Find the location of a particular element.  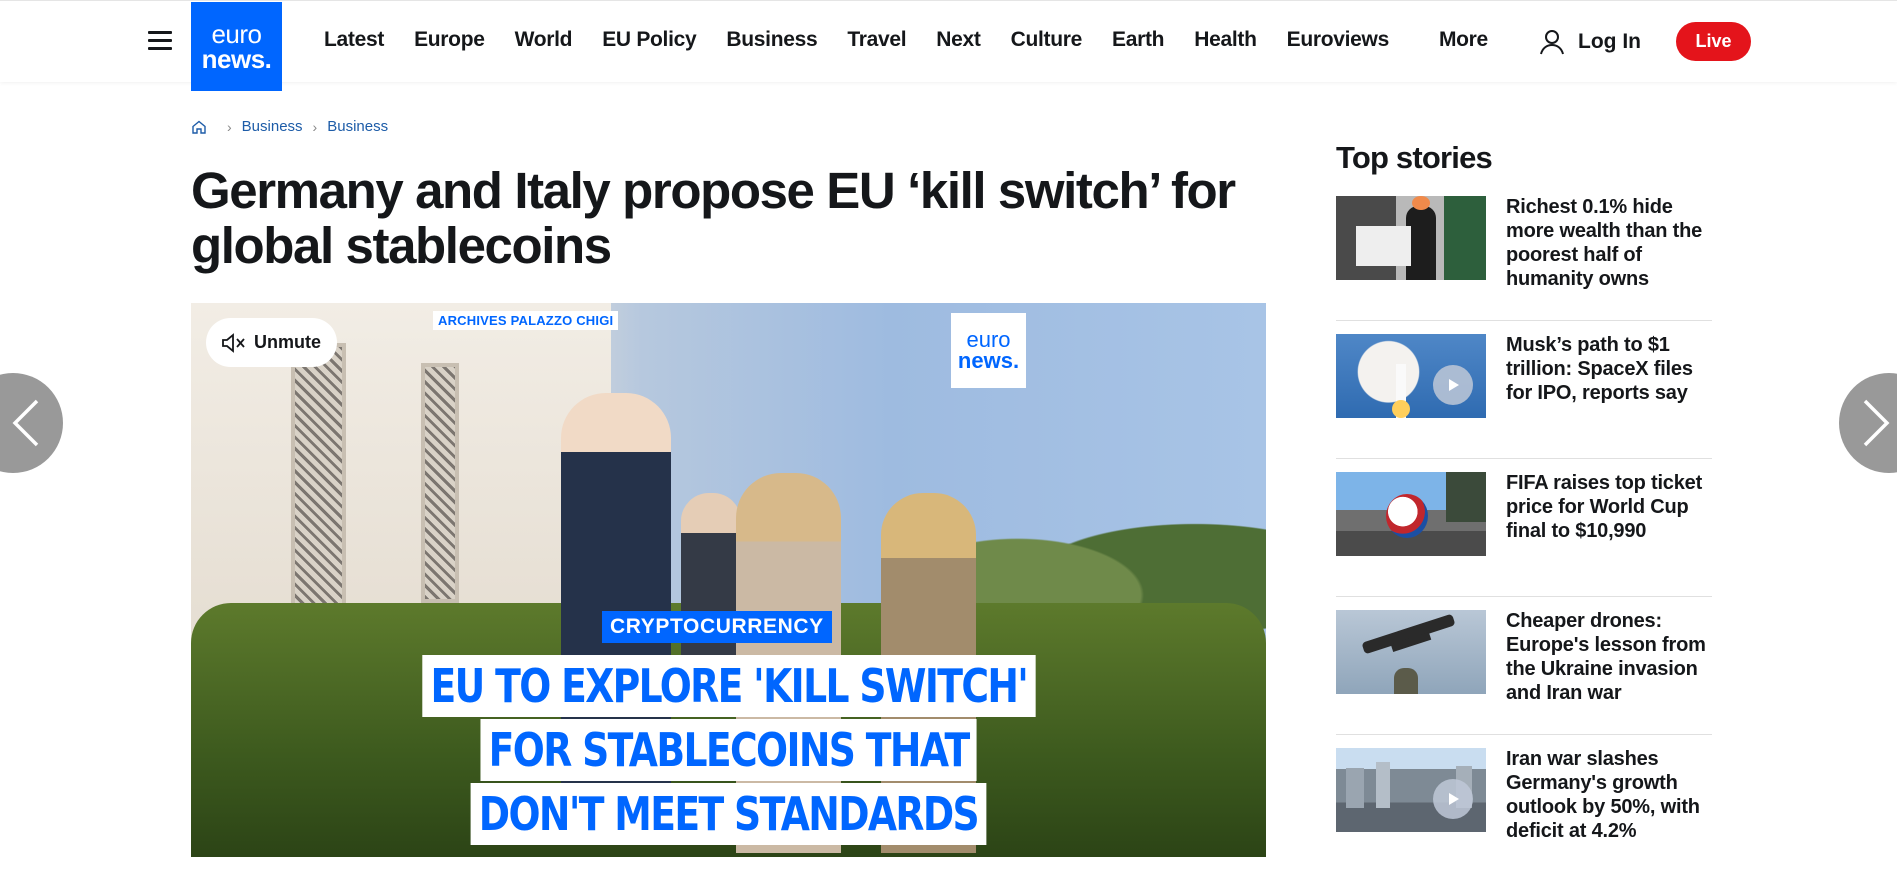

login-label: Log In is located at coordinates (1609, 41).